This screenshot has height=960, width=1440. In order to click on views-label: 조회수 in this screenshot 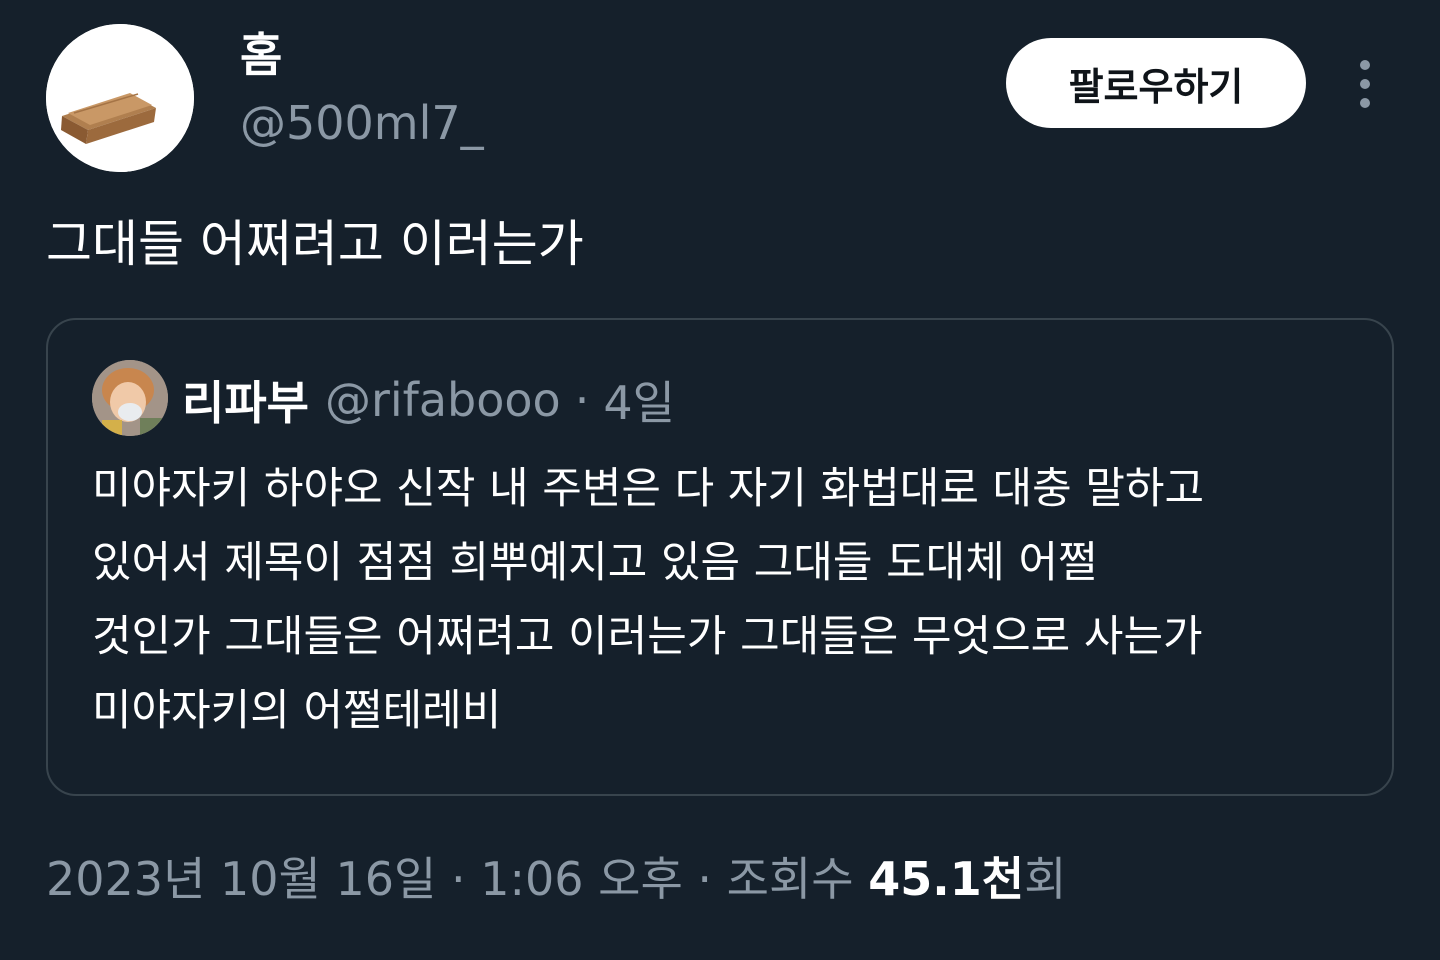, I will do `click(797, 879)`.